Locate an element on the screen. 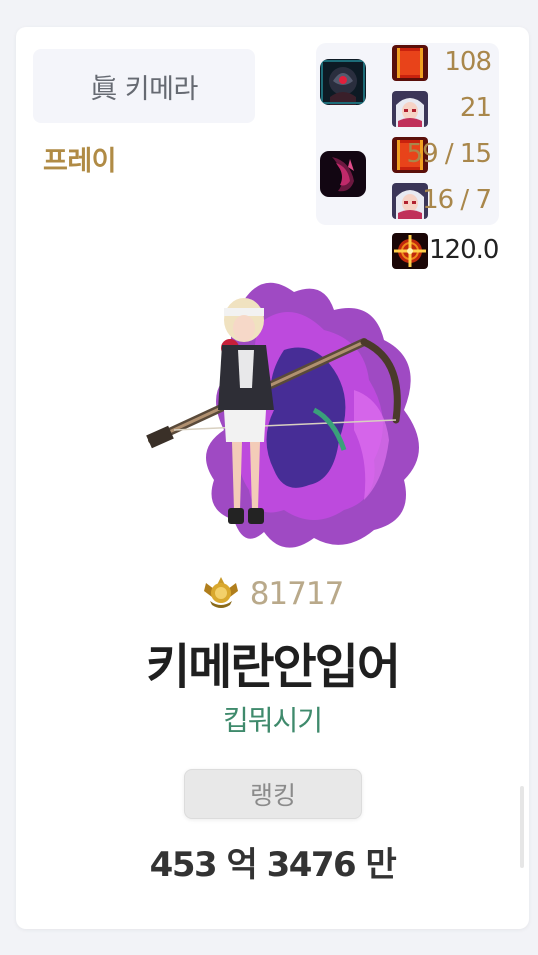  fame-value: 81717 is located at coordinates (297, 594).